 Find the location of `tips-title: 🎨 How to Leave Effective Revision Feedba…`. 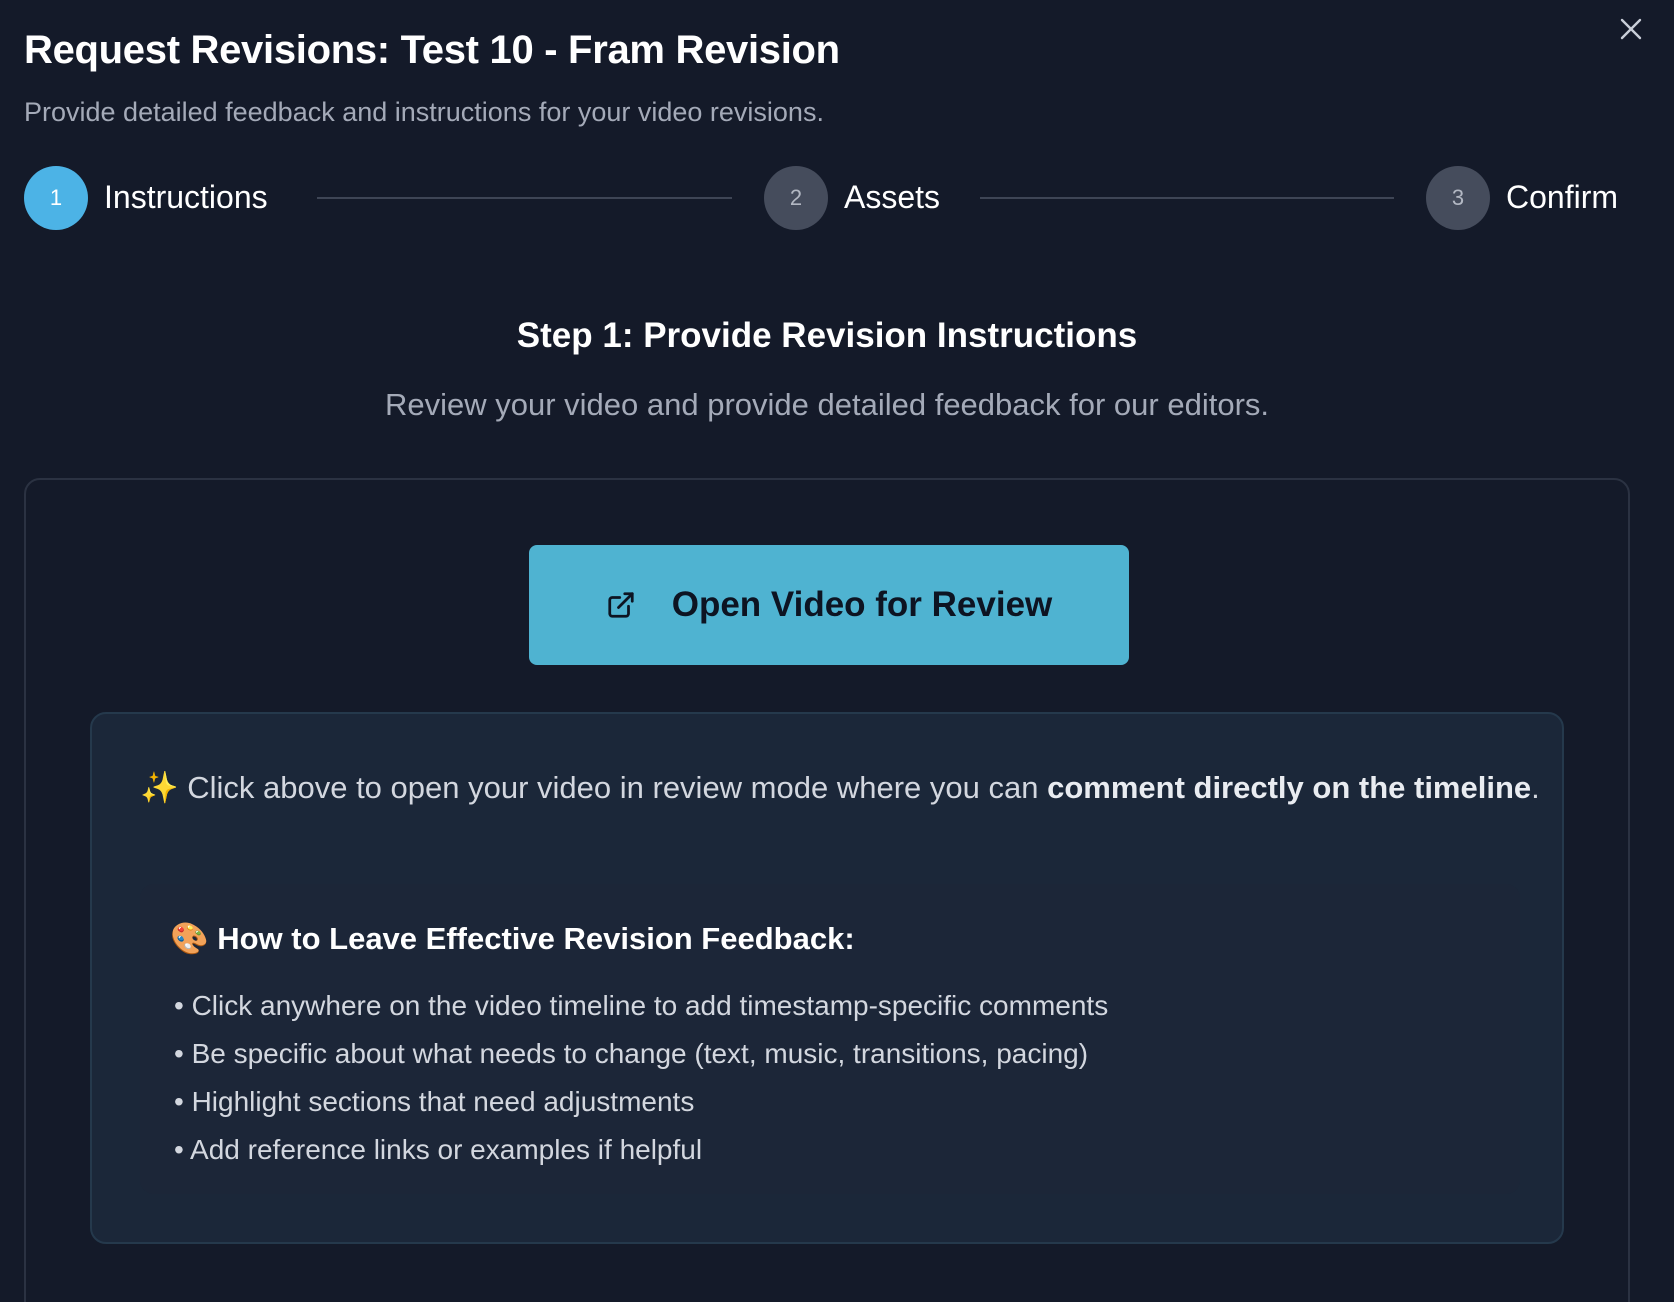

tips-title: 🎨 How to Leave Effective Revision Feedba… is located at coordinates (512, 938).